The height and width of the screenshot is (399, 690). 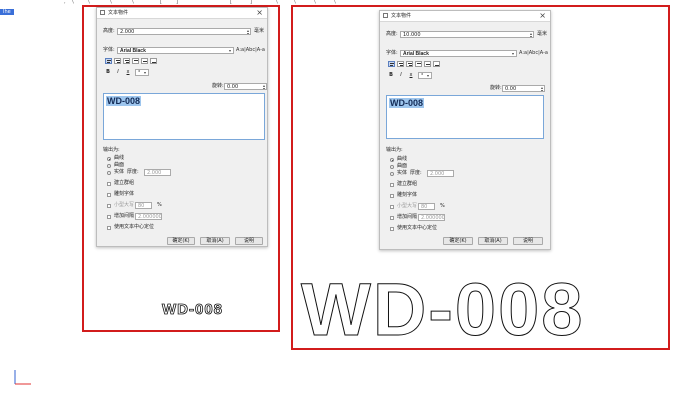 I want to click on rotate-value: 0.00, so click(x=233, y=87).